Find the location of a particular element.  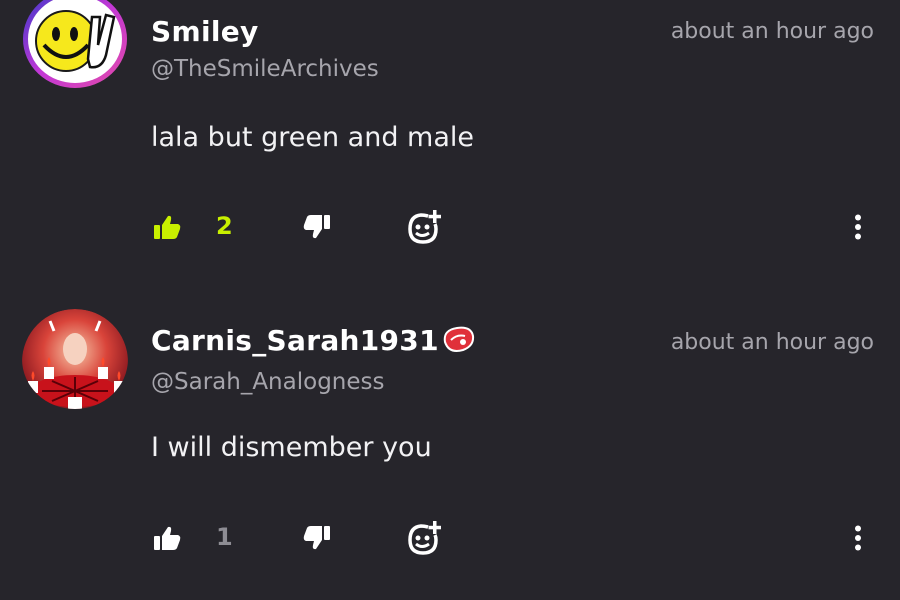

comment-actions: 2 is located at coordinates (450, 227).